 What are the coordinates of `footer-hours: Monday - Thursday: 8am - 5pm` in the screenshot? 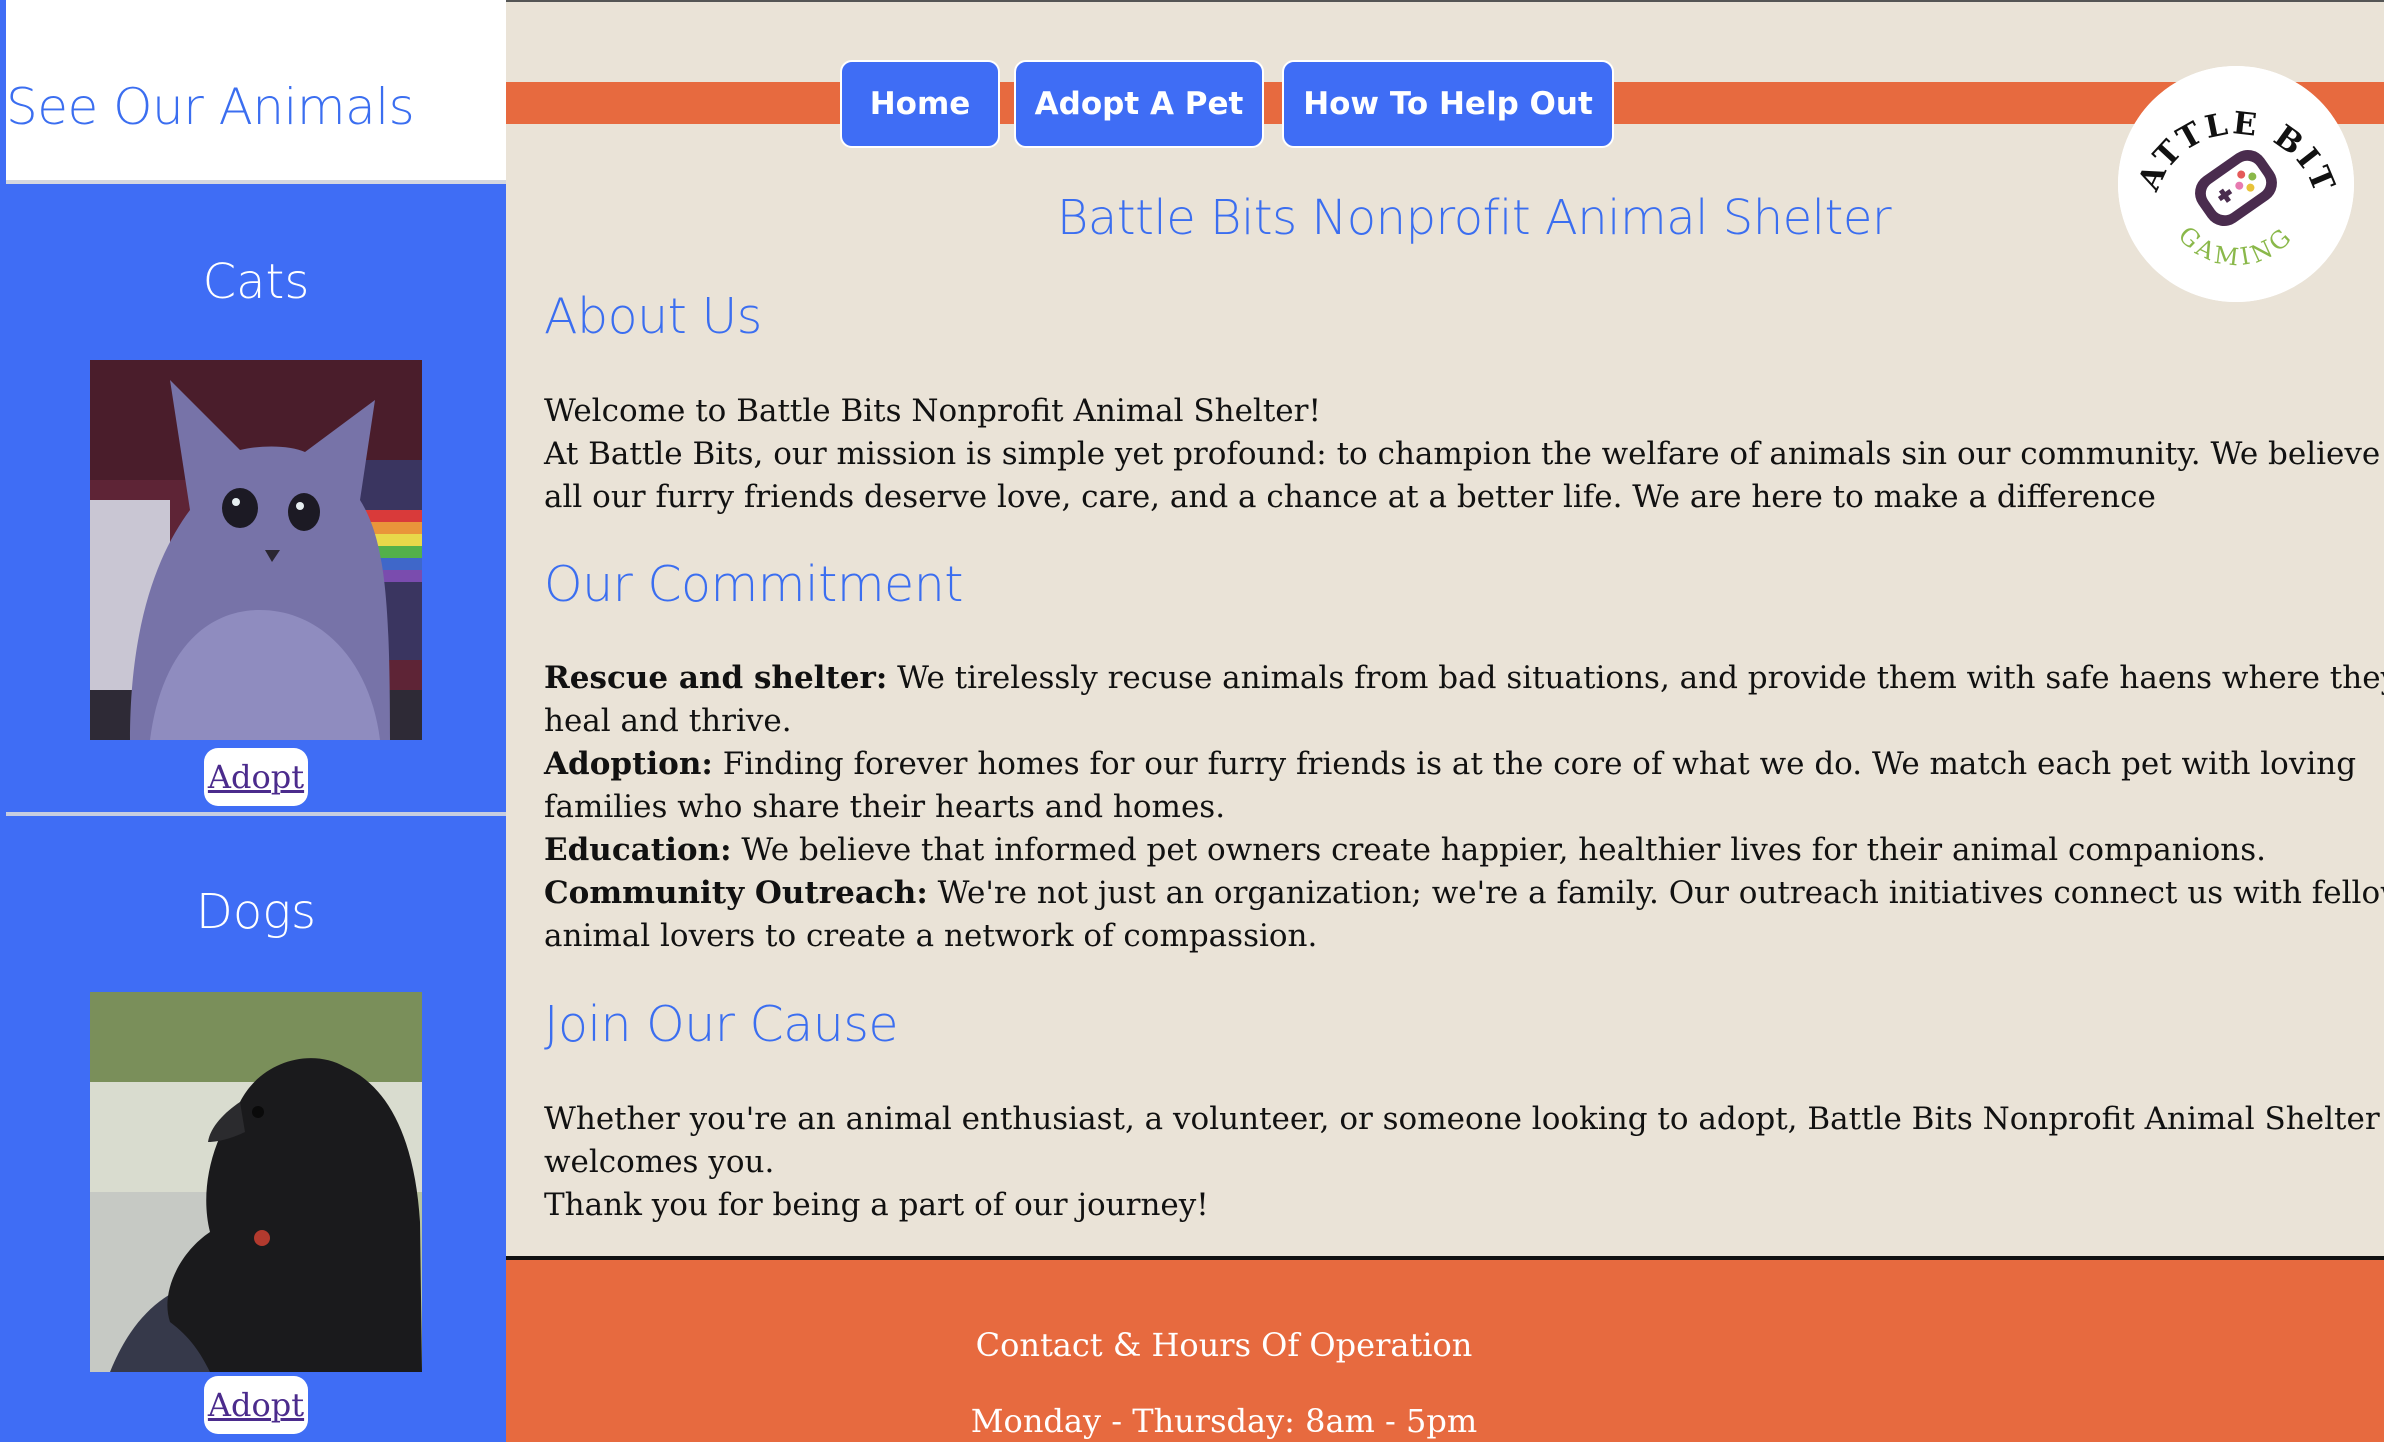 It's located at (1224, 1421).